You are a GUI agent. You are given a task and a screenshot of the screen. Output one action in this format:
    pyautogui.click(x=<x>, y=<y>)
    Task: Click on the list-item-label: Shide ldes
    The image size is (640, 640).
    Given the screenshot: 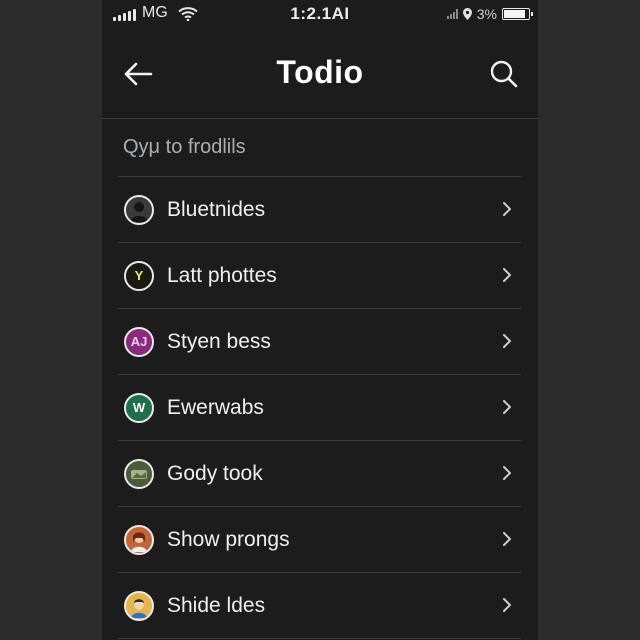 What is the action you would take?
    pyautogui.click(x=216, y=605)
    